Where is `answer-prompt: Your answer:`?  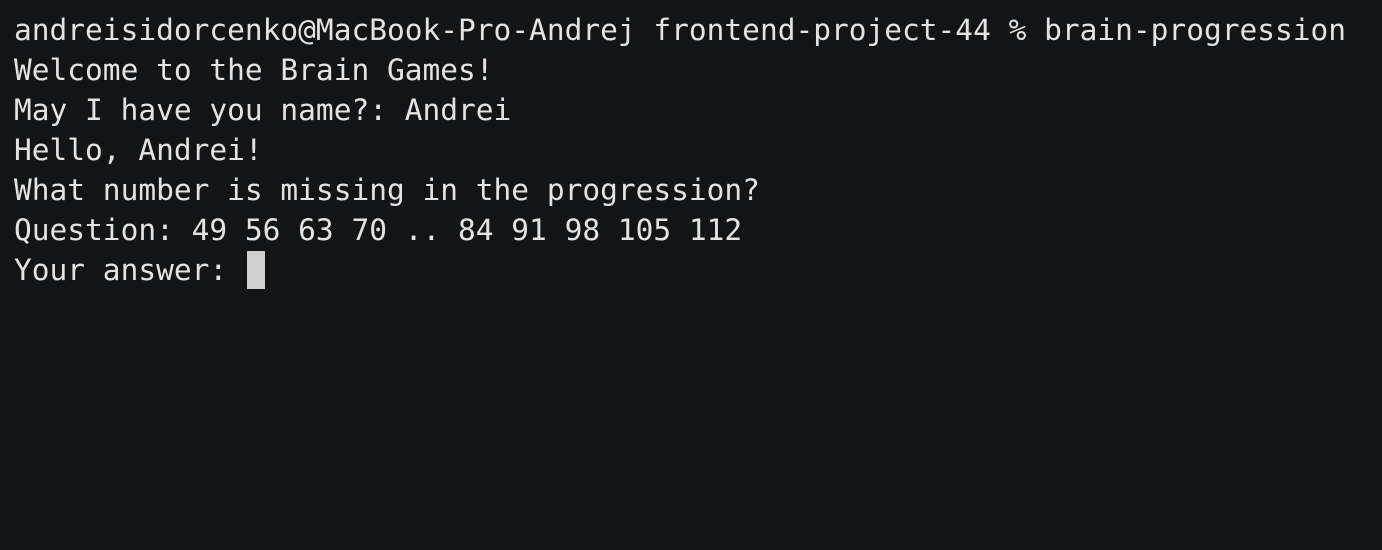 answer-prompt: Your answer: is located at coordinates (129, 270).